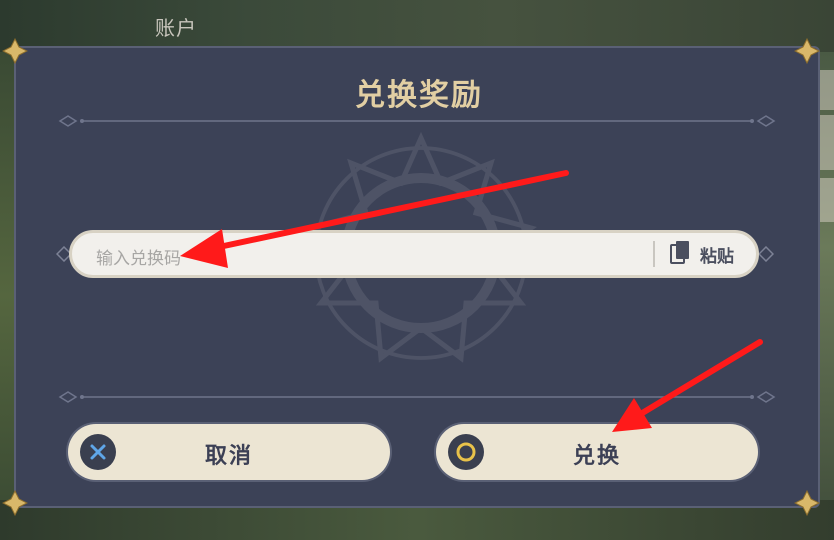 The image size is (834, 540). What do you see at coordinates (717, 257) in the screenshot?
I see `paste-label: 粘贴` at bounding box center [717, 257].